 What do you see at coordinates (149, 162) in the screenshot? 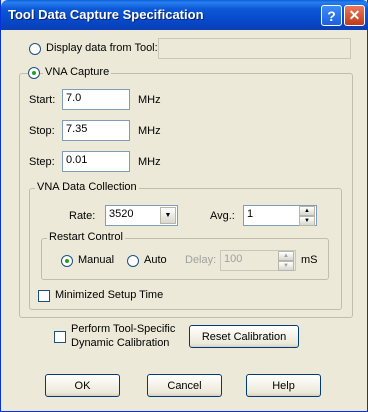
I see `step-unit: MHz` at bounding box center [149, 162].